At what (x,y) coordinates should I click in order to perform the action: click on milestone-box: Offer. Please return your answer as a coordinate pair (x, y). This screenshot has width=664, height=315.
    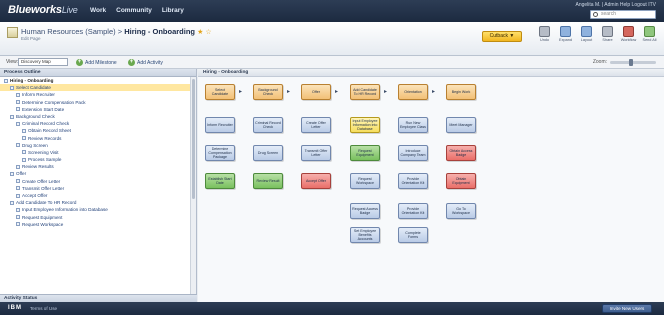
    Looking at the image, I should click on (316, 92).